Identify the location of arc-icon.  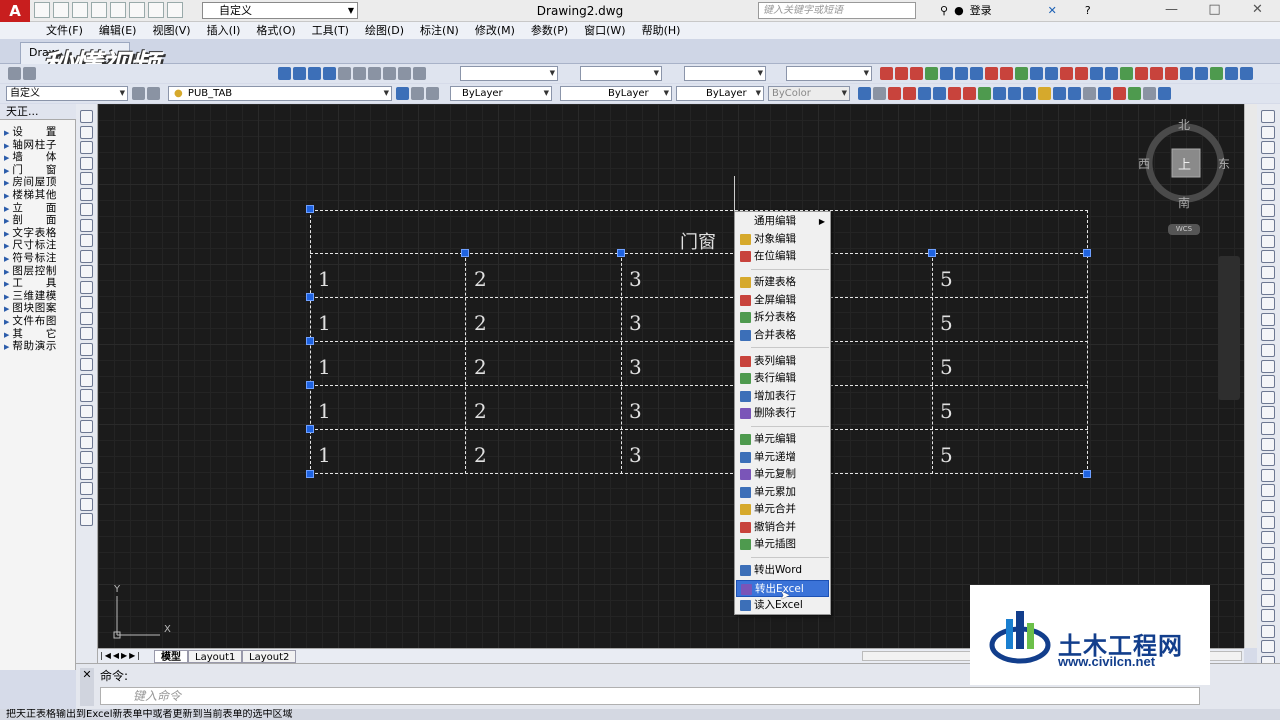
(86, 194).